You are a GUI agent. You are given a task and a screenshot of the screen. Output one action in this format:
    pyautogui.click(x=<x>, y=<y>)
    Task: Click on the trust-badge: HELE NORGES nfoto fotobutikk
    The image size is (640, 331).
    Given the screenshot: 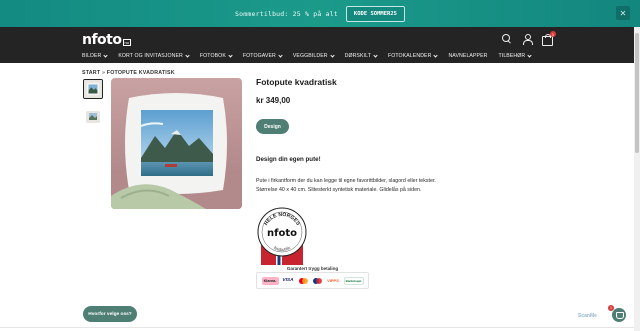 What is the action you would take?
    pyautogui.click(x=282, y=236)
    